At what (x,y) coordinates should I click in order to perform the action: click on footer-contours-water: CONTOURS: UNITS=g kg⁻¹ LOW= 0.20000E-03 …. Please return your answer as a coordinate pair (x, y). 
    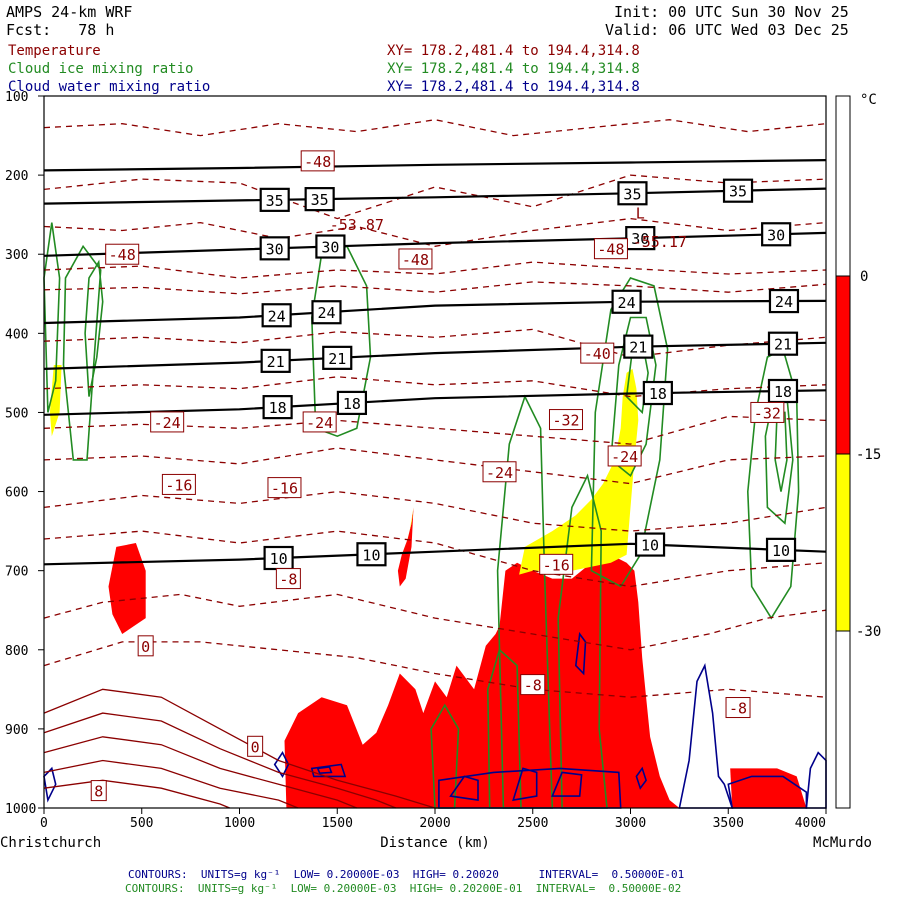
    Looking at the image, I should click on (406, 874).